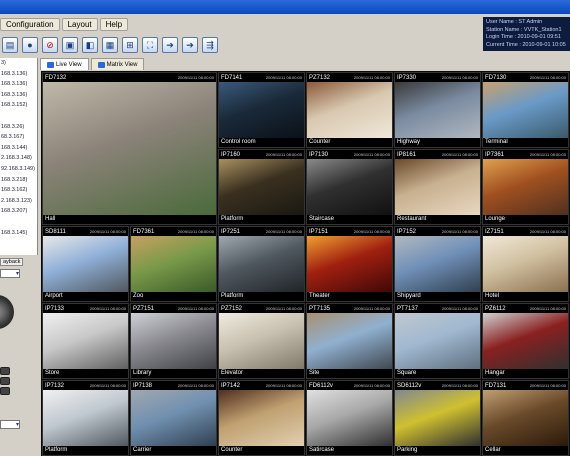  What do you see at coordinates (349, 373) in the screenshot?
I see `camera-location-label: Site` at bounding box center [349, 373].